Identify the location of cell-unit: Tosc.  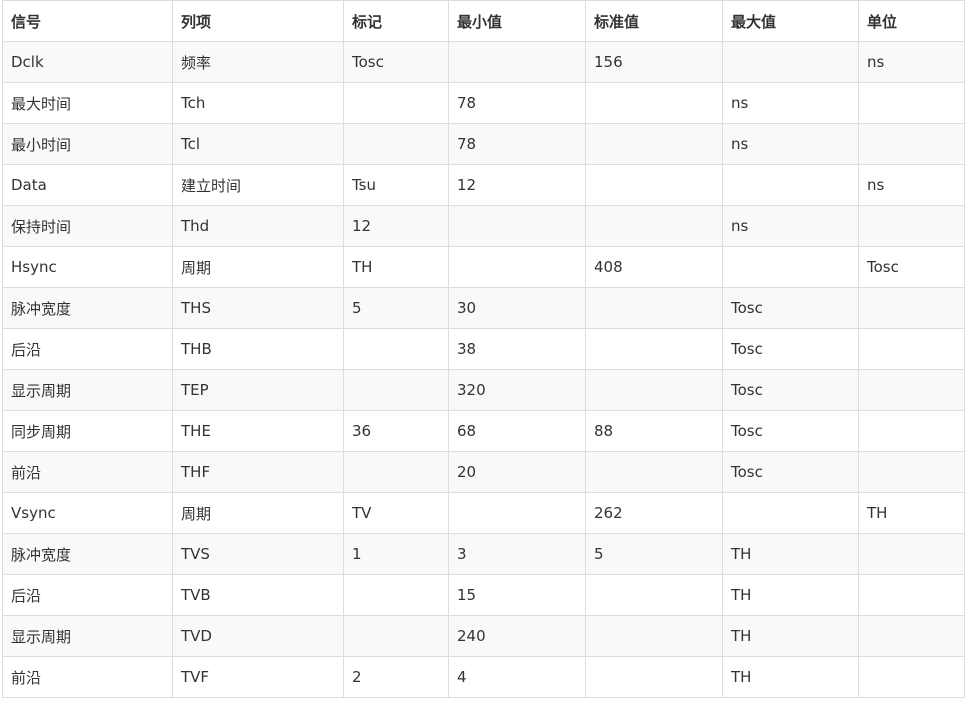
(911, 267).